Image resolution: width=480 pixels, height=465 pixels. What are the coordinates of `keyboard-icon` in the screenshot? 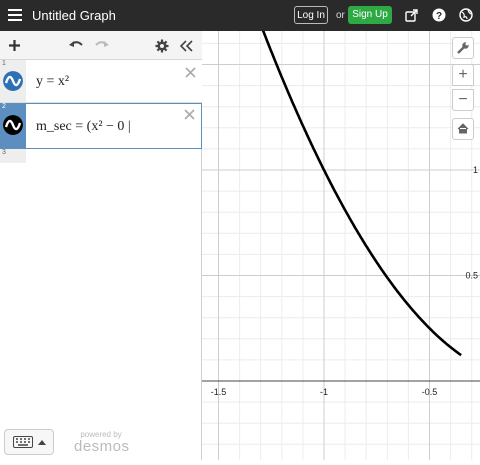 It's located at (23, 442).